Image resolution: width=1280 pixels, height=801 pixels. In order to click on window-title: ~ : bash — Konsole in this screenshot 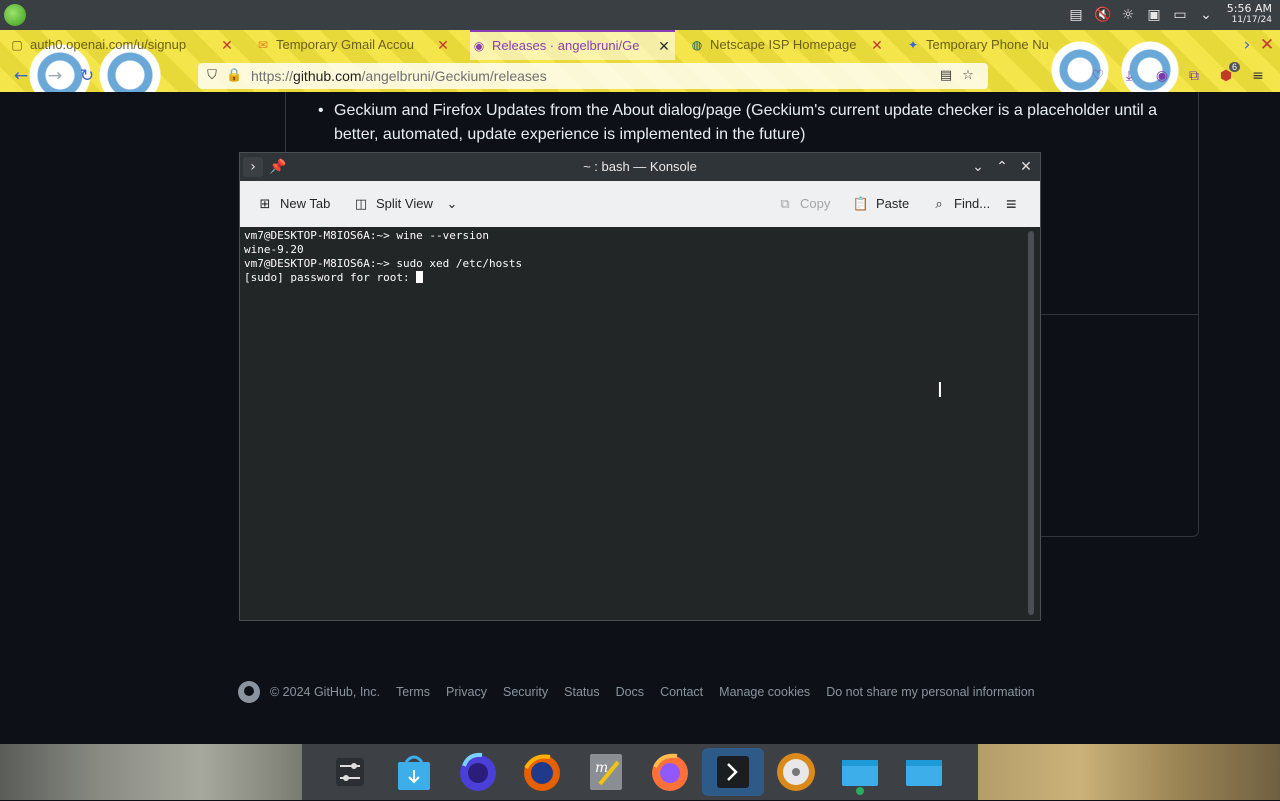, I will do `click(640, 166)`.